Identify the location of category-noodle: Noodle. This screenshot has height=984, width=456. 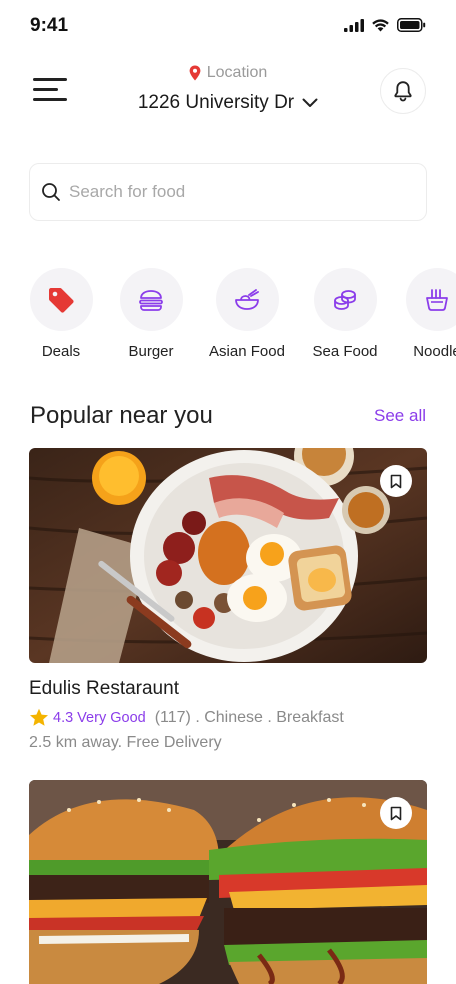
(421, 314).